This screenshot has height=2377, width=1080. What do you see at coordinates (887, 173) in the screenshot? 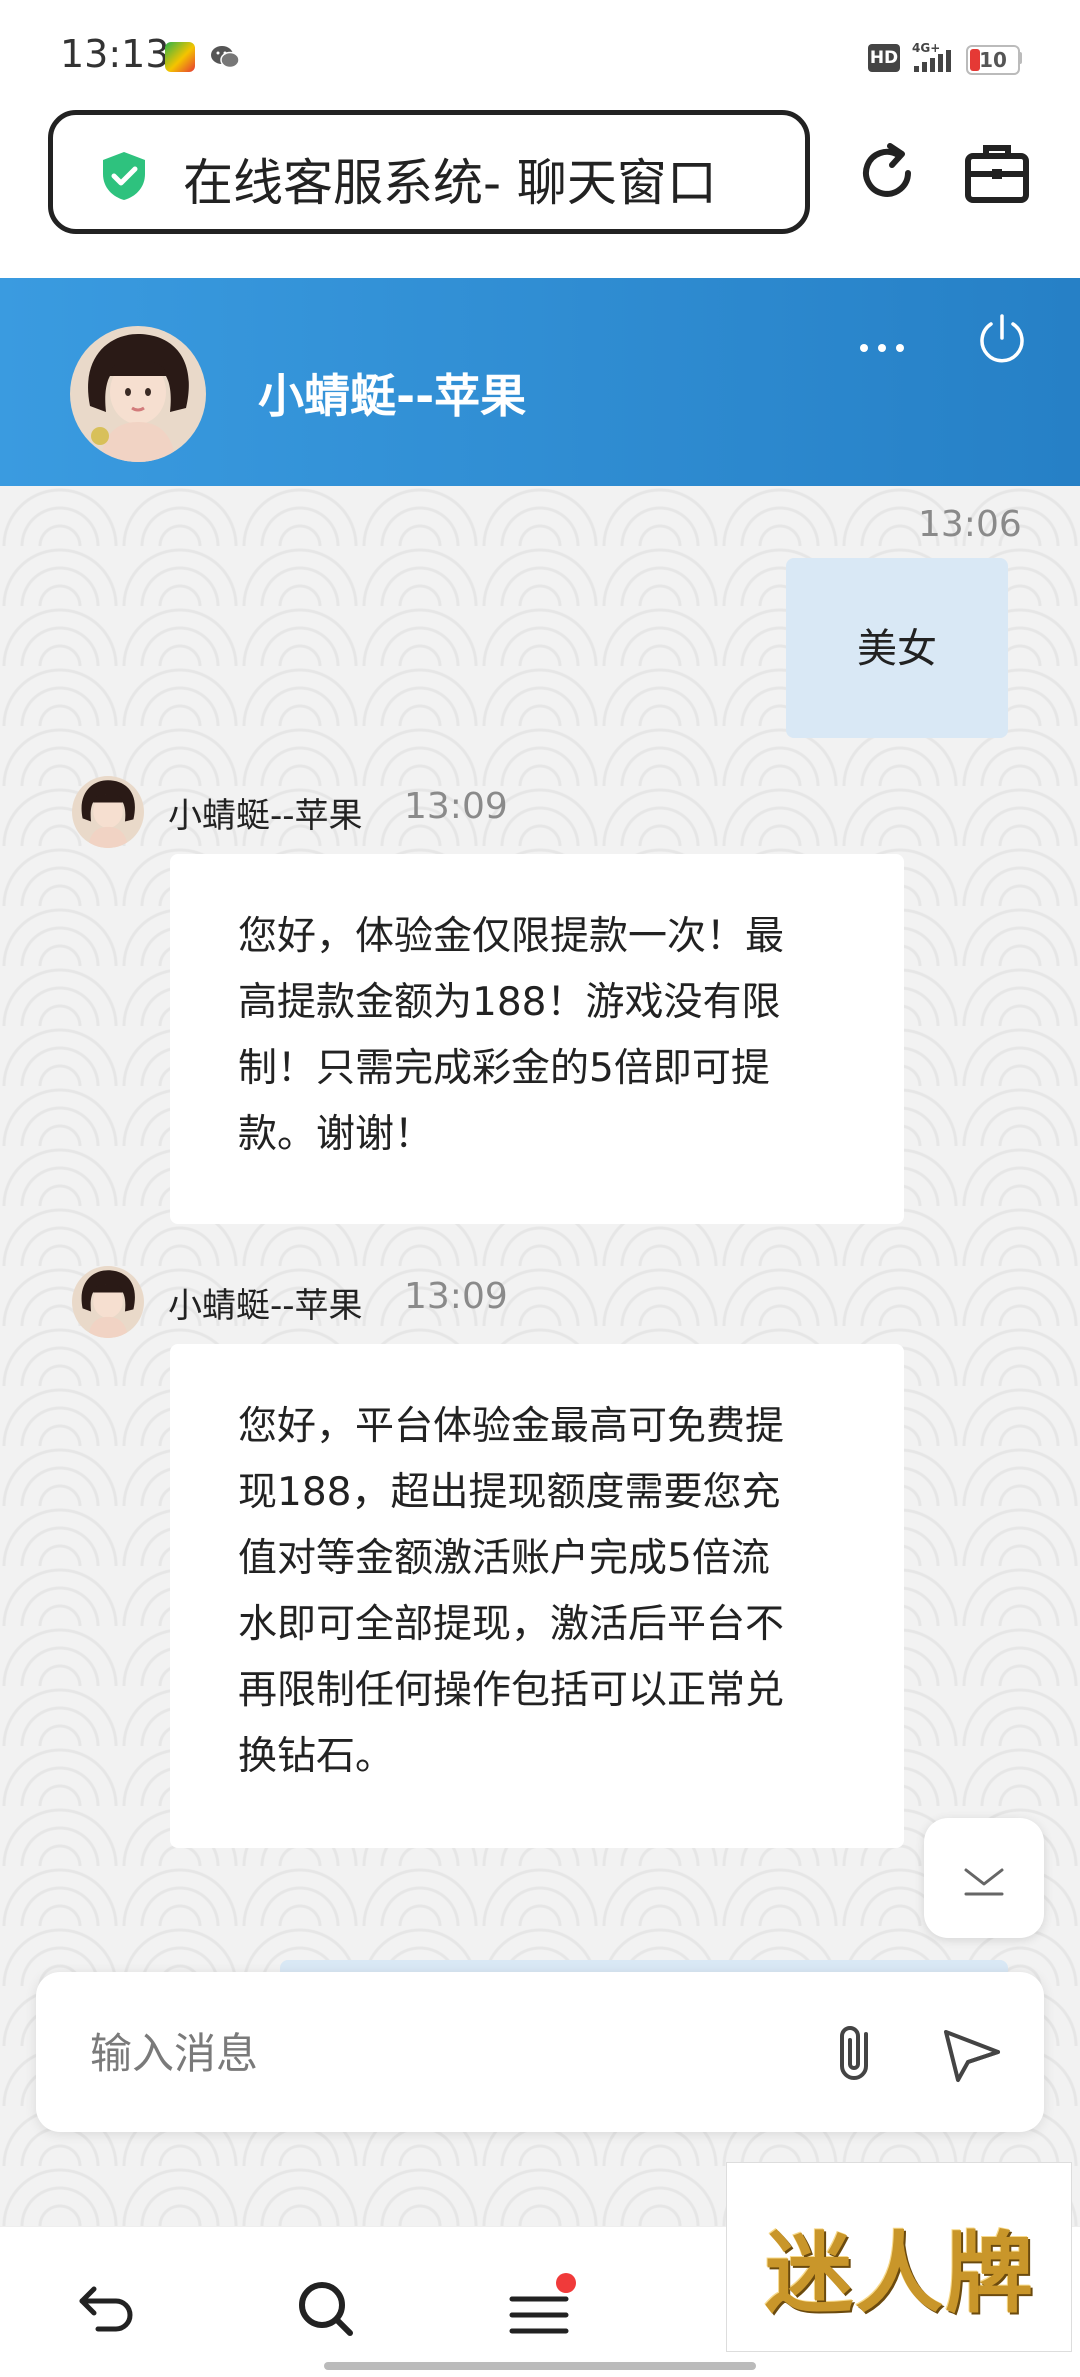
I see `reload-icon` at bounding box center [887, 173].